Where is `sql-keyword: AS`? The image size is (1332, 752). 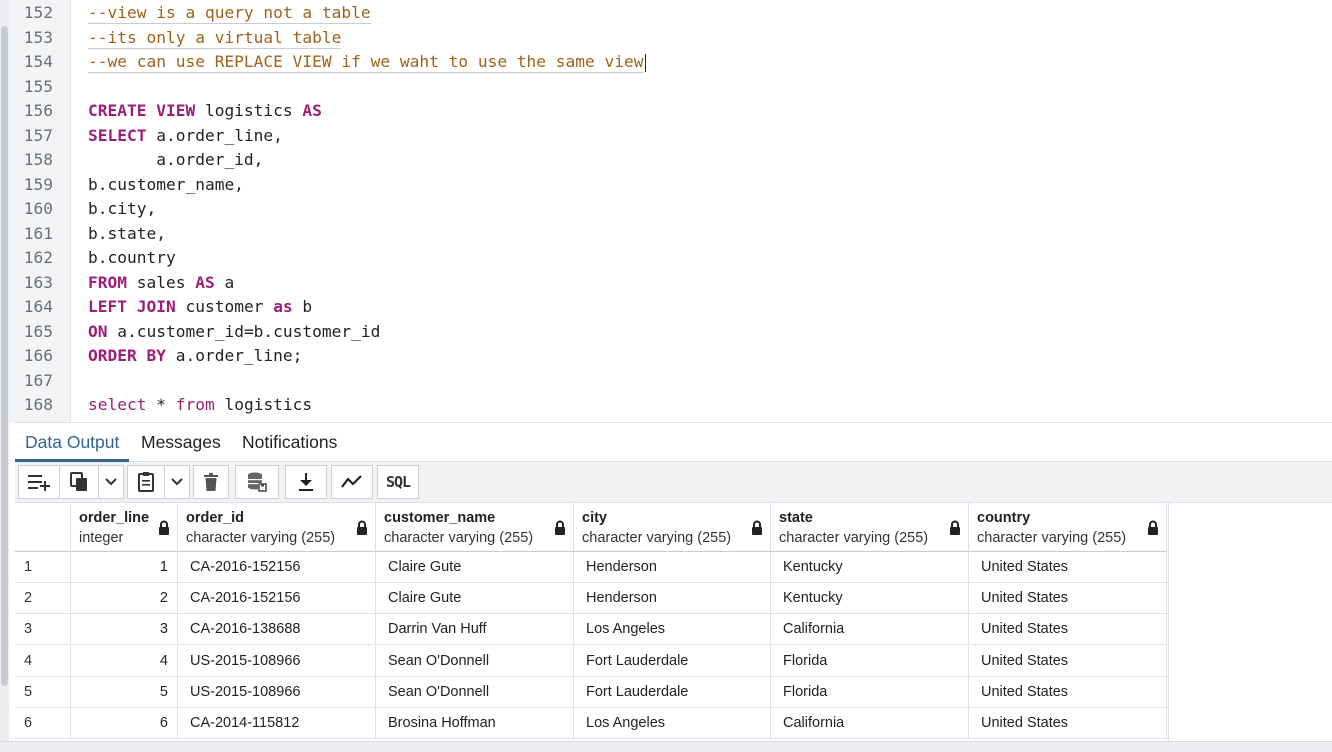
sql-keyword: AS is located at coordinates (312, 110).